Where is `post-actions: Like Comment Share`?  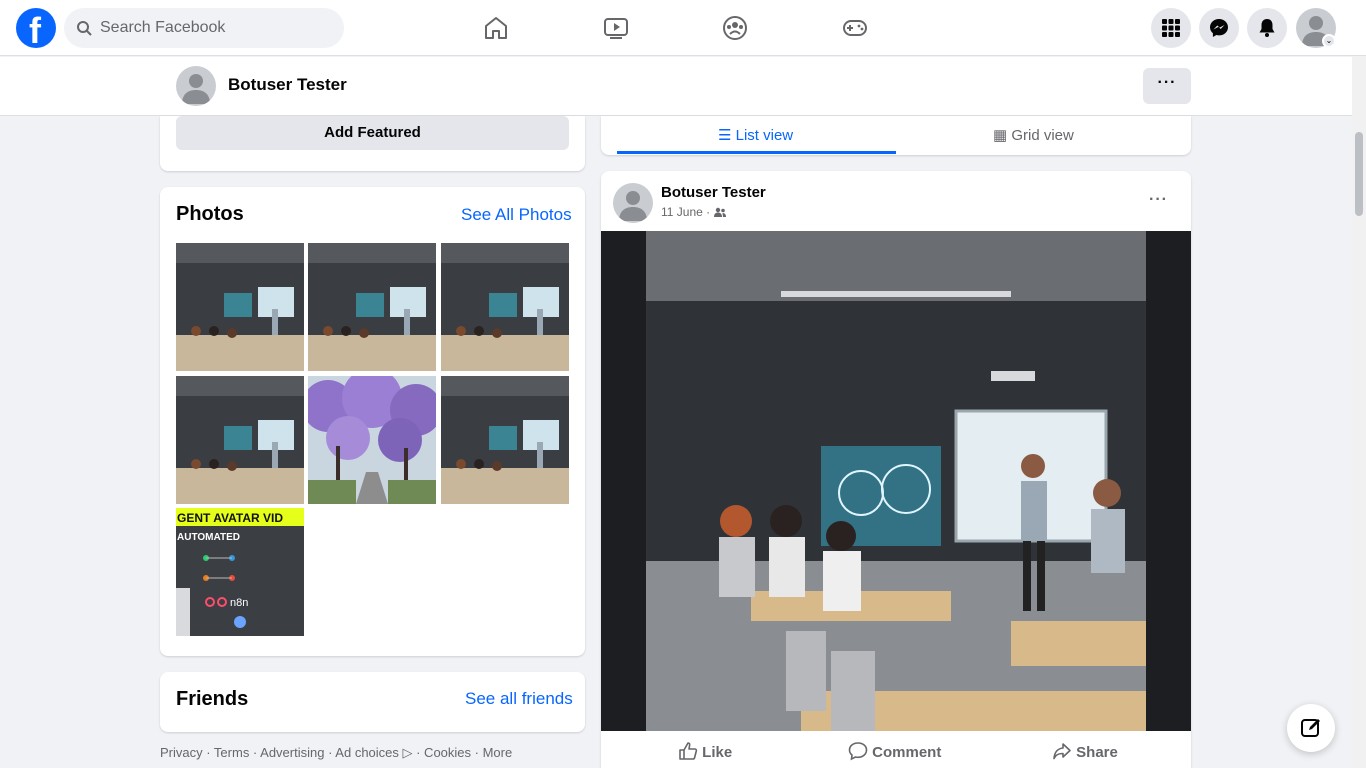 post-actions: Like Comment Share is located at coordinates (896, 749).